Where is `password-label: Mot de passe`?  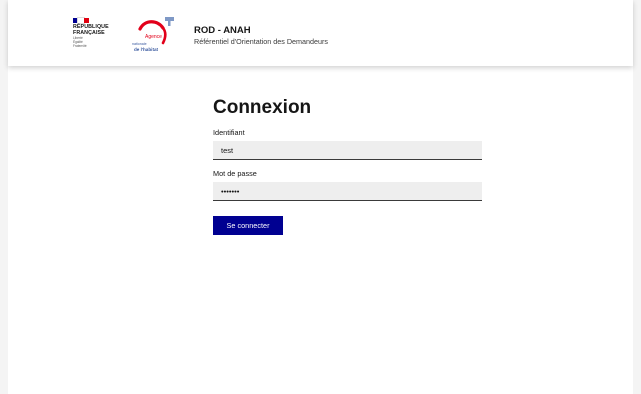
password-label: Mot de passe is located at coordinates (235, 173).